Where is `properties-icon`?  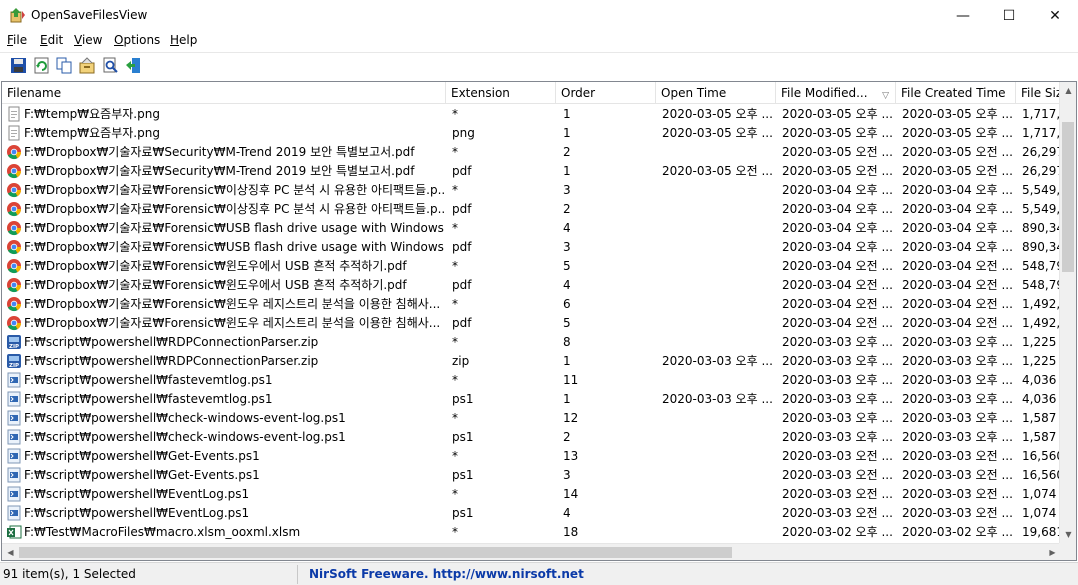
properties-icon is located at coordinates (87, 65).